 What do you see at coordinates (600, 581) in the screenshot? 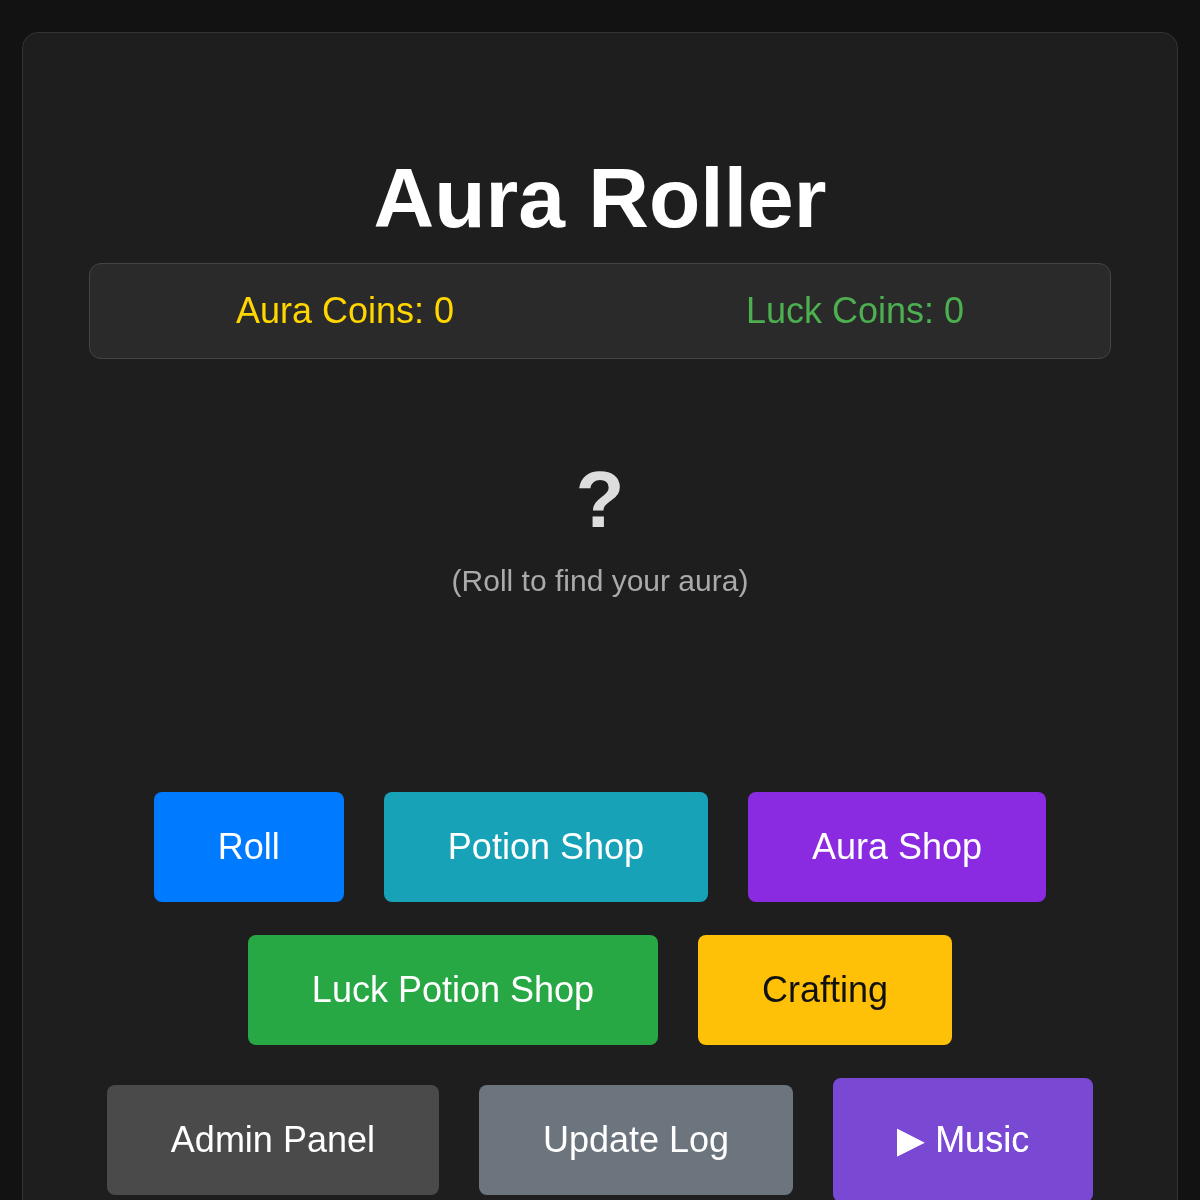
I see `aura-hint: (Roll to find your aura)` at bounding box center [600, 581].